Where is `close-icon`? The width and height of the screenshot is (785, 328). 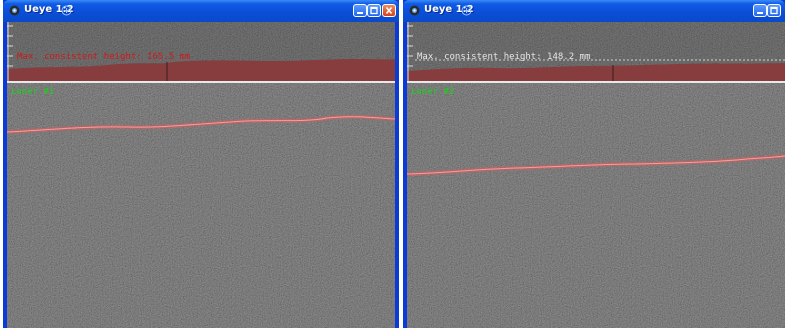 close-icon is located at coordinates (389, 10).